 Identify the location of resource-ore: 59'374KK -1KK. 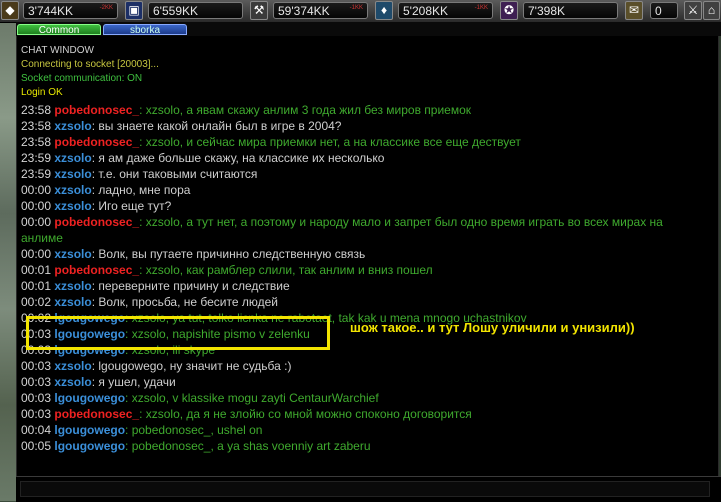
(320, 10).